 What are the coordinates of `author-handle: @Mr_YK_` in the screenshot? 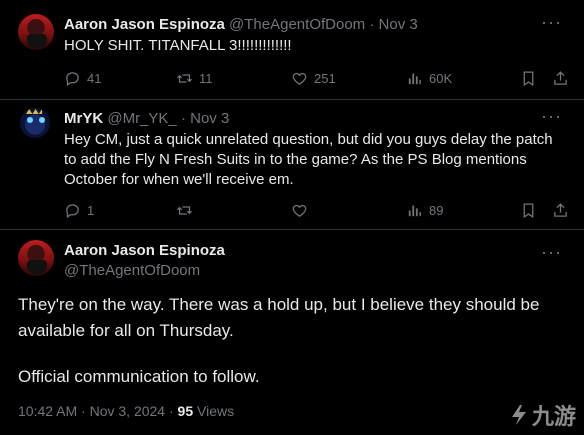 It's located at (141, 118).